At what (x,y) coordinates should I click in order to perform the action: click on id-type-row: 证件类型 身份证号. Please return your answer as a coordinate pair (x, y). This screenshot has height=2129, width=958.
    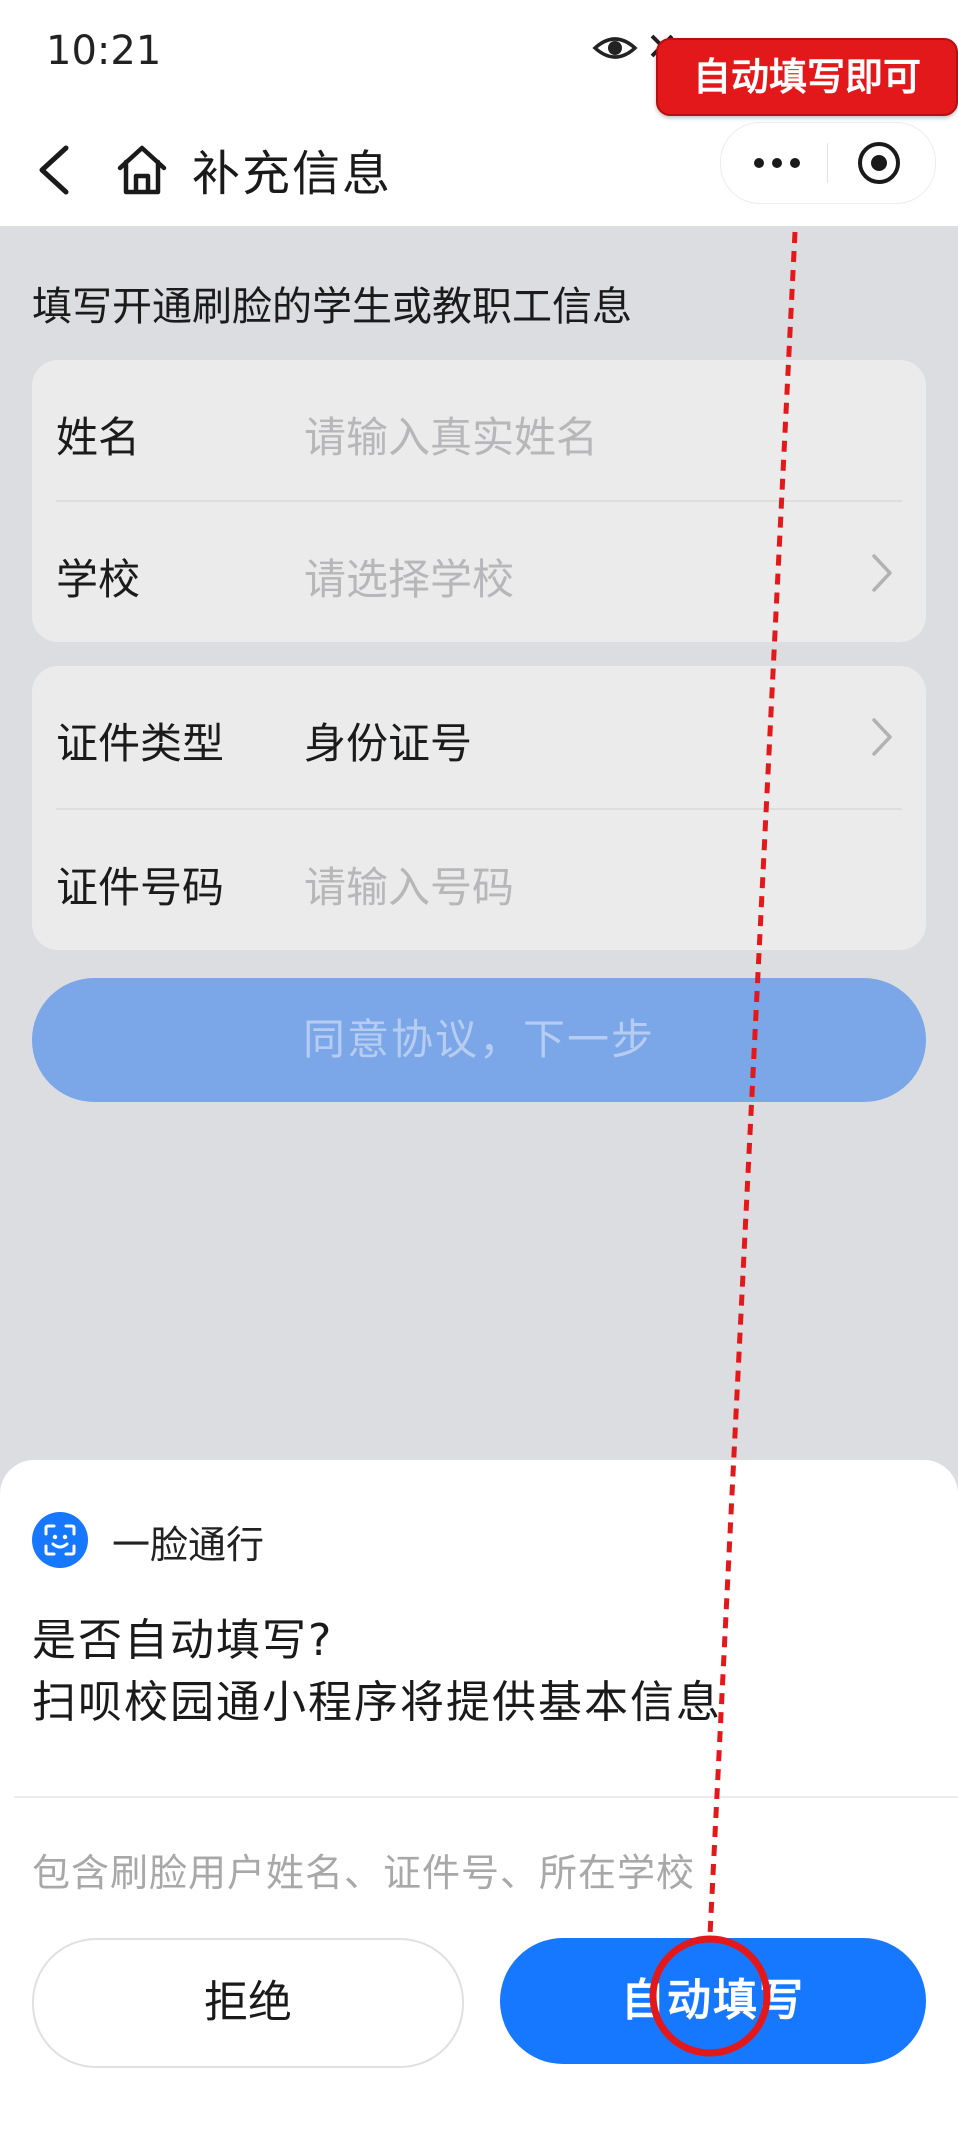
    Looking at the image, I should click on (479, 736).